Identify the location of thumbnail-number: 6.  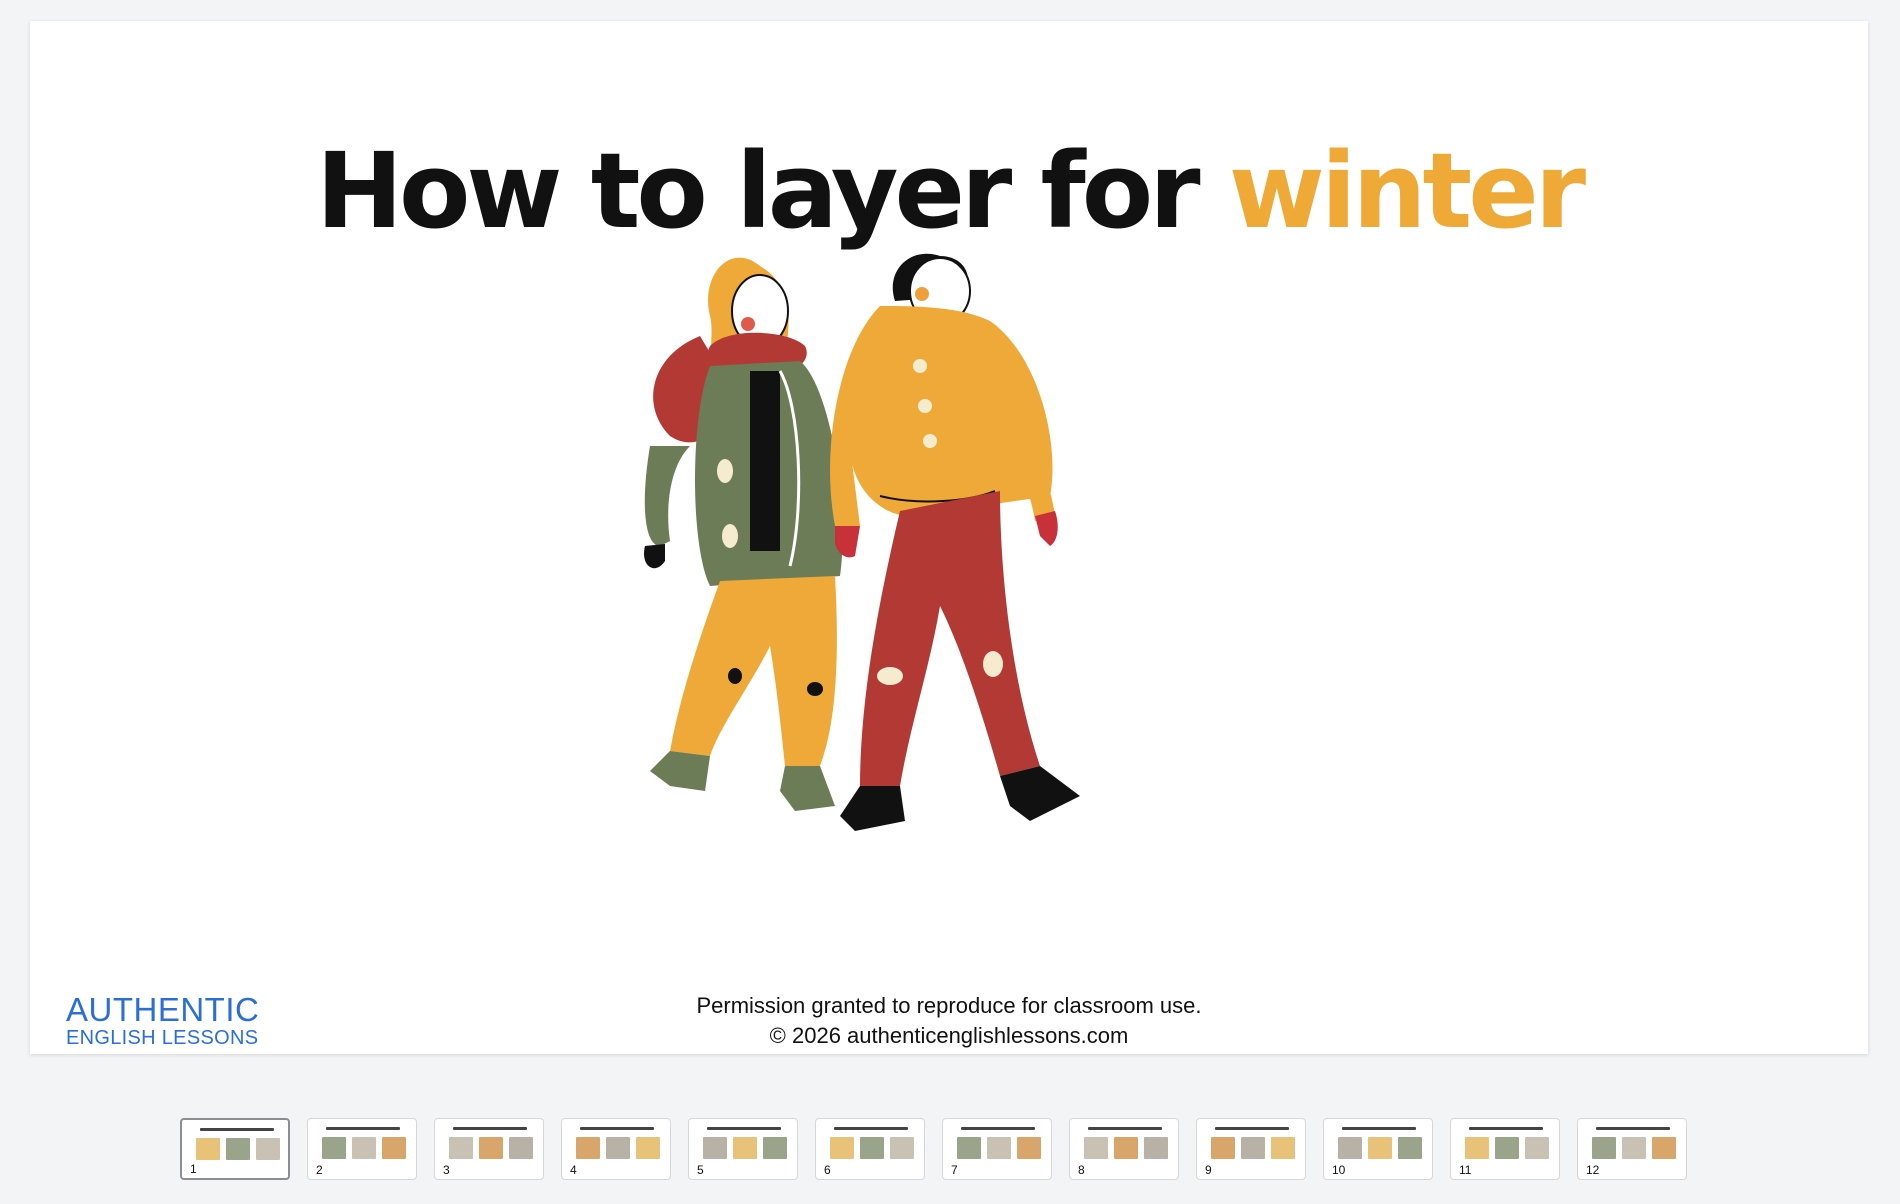
(827, 1170).